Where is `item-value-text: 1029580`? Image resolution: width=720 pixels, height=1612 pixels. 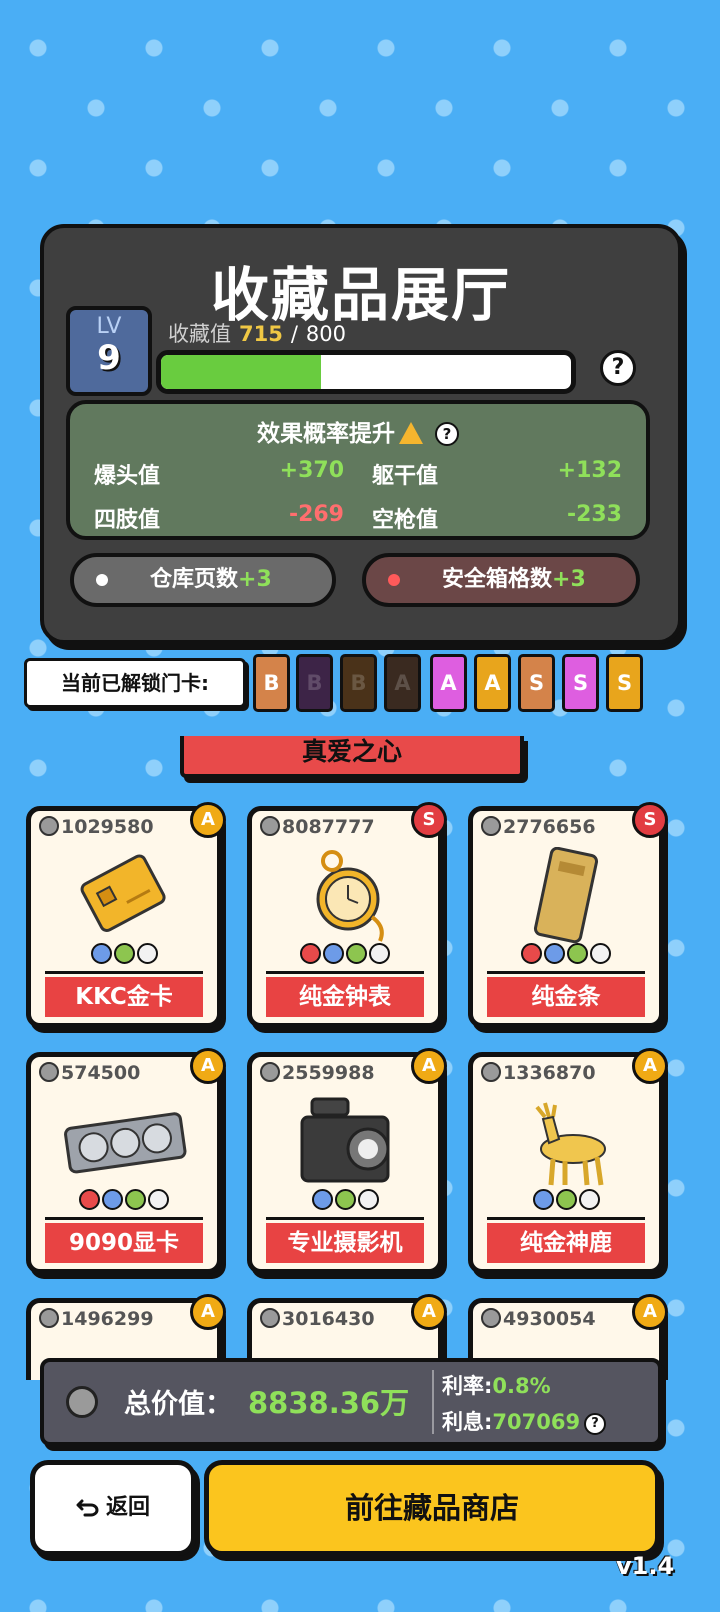
item-value-text: 1029580 is located at coordinates (107, 827).